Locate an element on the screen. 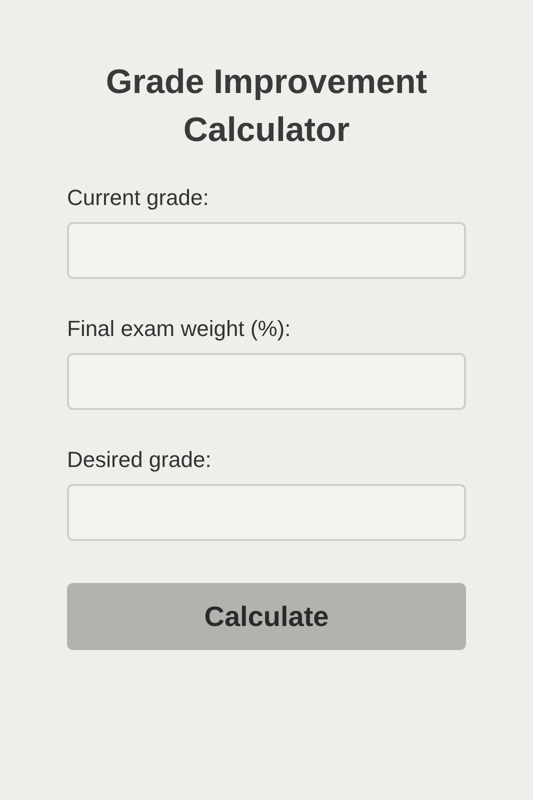 This screenshot has height=800, width=533. field-label: Desired grade: is located at coordinates (139, 460).